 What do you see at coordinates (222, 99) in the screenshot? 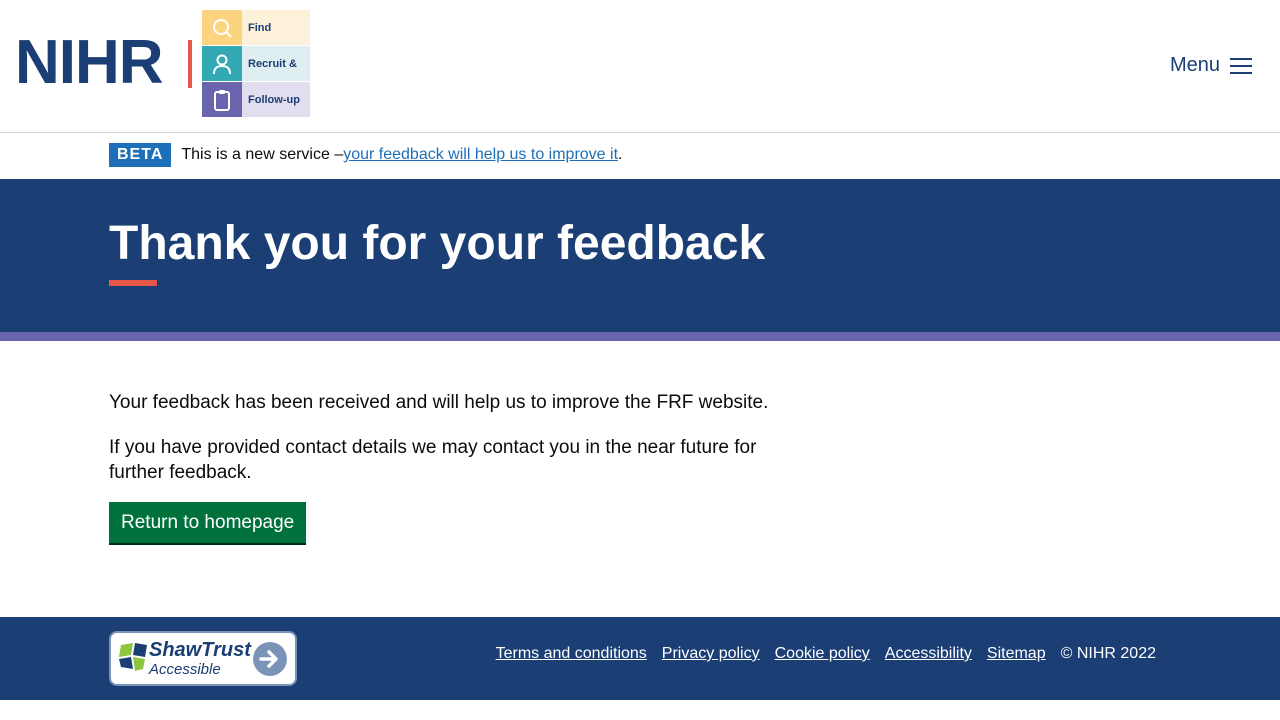
I see `clipboard-icon` at bounding box center [222, 99].